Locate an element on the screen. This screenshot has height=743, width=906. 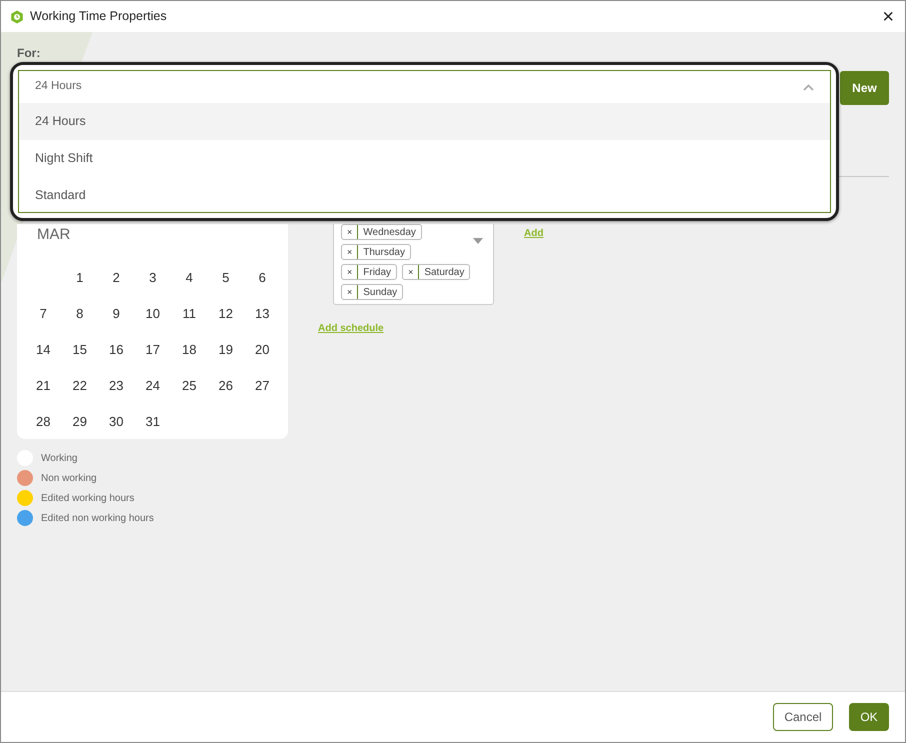
calendar-day: 20 is located at coordinates (262, 350).